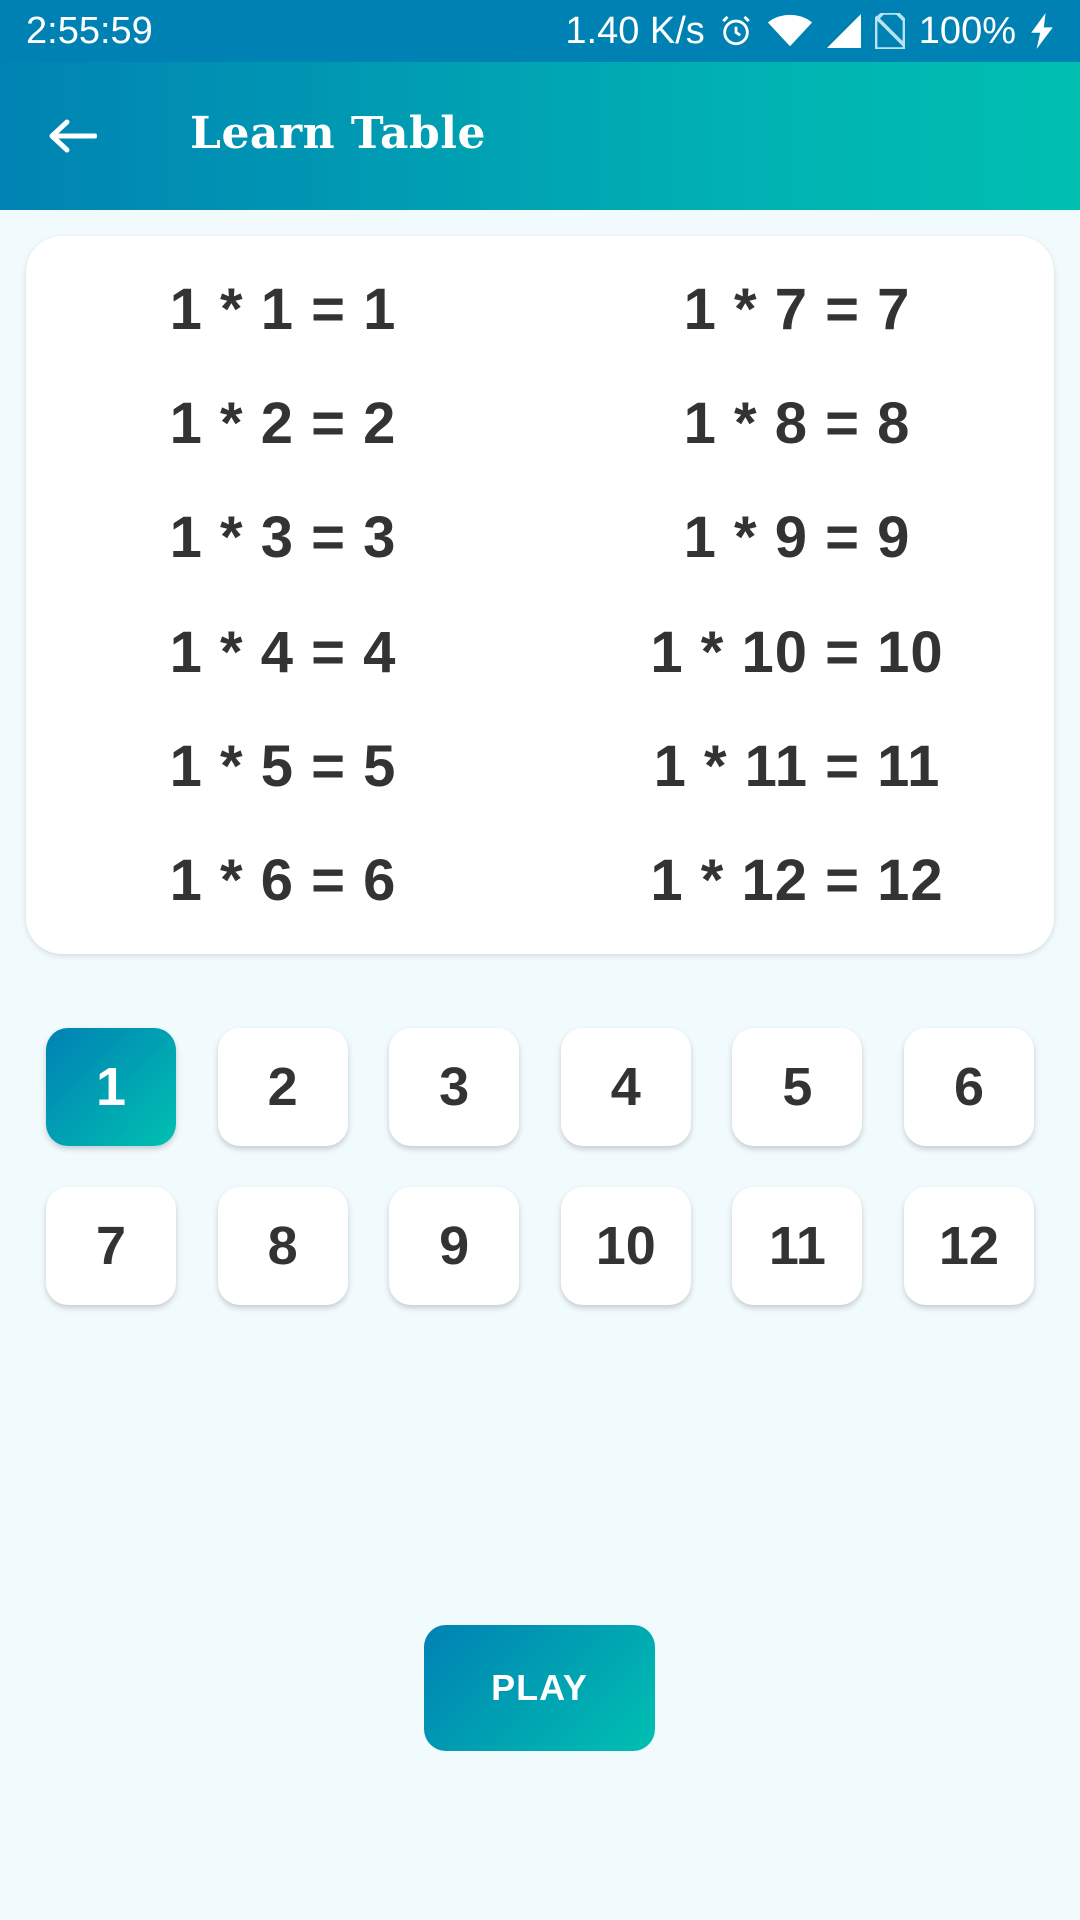 The height and width of the screenshot is (1920, 1080). What do you see at coordinates (454, 1087) in the screenshot?
I see `number-button-3: 3` at bounding box center [454, 1087].